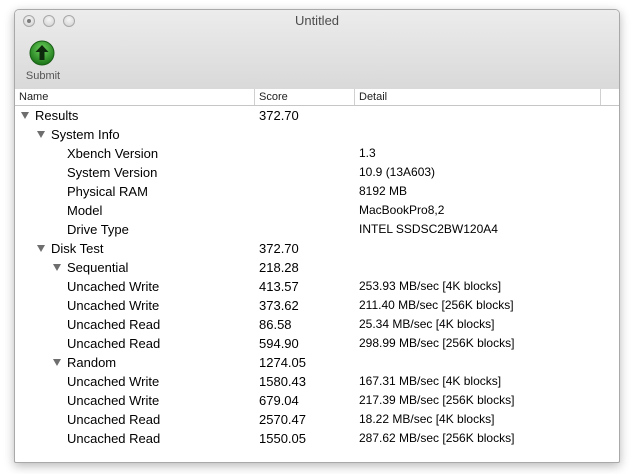 Image resolution: width=632 pixels, height=474 pixels. I want to click on row-detail: 298.99 MB/sec [256K blocks], so click(437, 343).